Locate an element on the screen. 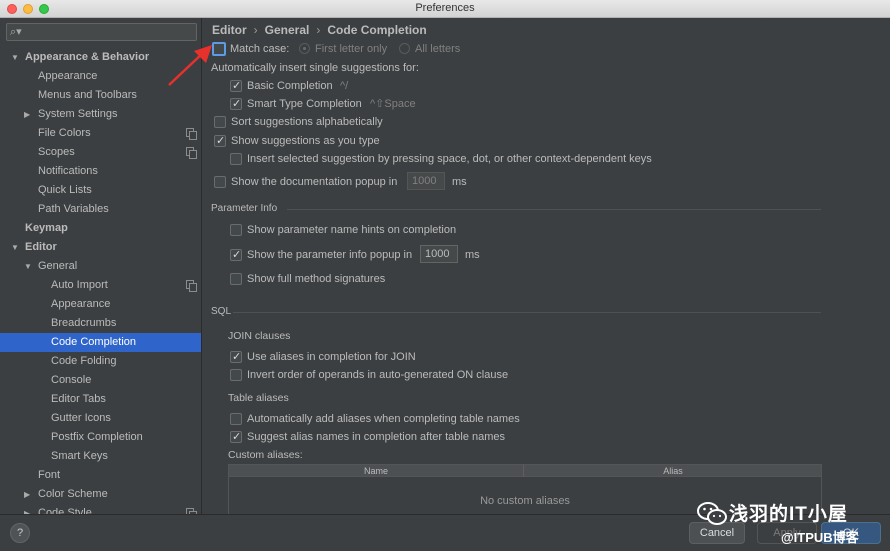 The height and width of the screenshot is (551, 890). all-letters-option: All letters is located at coordinates (429, 49).